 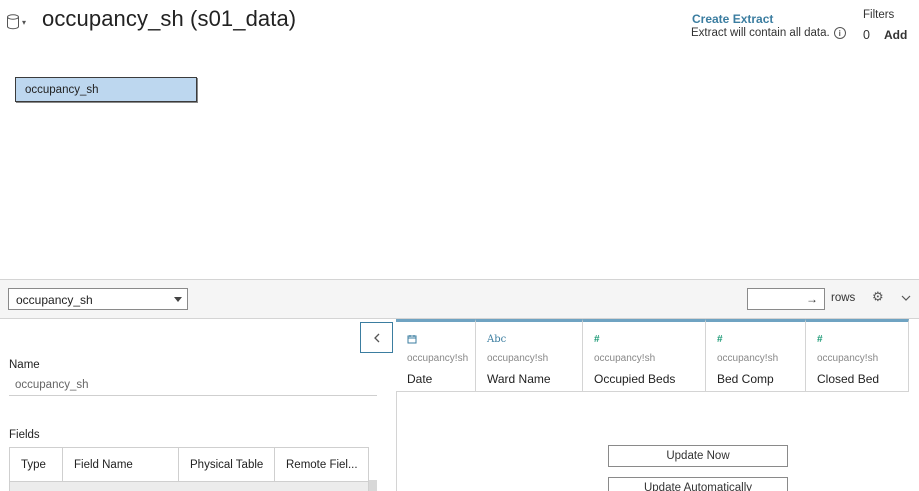 What do you see at coordinates (519, 379) in the screenshot?
I see `column-name: Ward Name` at bounding box center [519, 379].